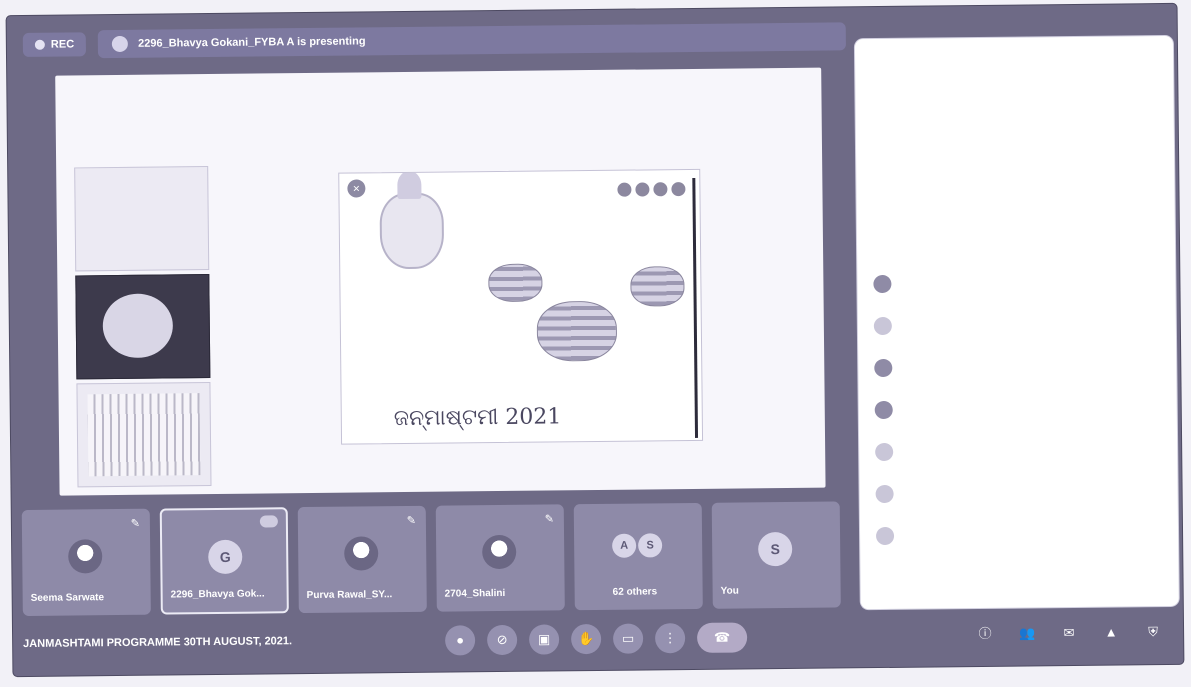 Image resolution: width=1191 pixels, height=687 pixels. I want to click on others-tile: A S 62 others, so click(638, 556).